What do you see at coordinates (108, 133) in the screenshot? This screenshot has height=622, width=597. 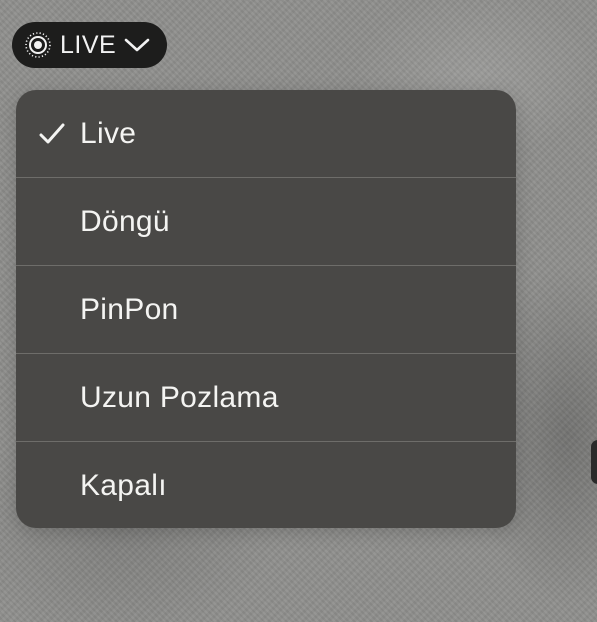 I see `menu-item-label: Live` at bounding box center [108, 133].